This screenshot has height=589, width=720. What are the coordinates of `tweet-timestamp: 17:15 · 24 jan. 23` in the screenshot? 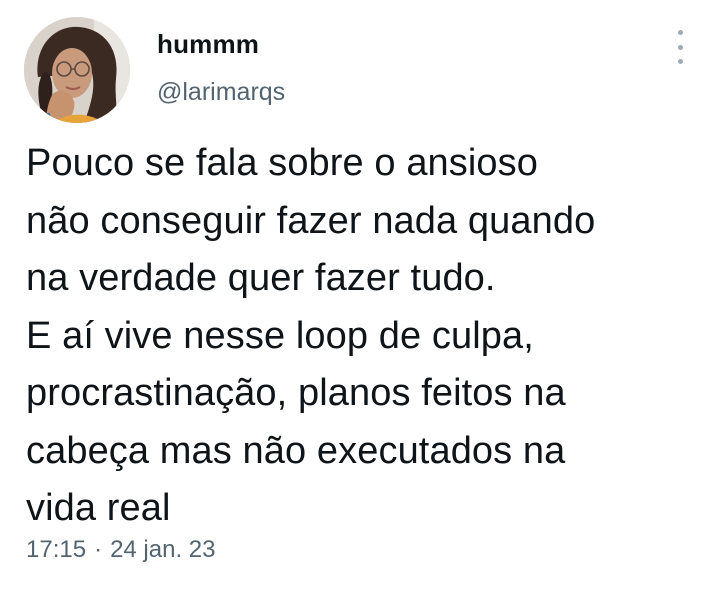 It's located at (120, 550).